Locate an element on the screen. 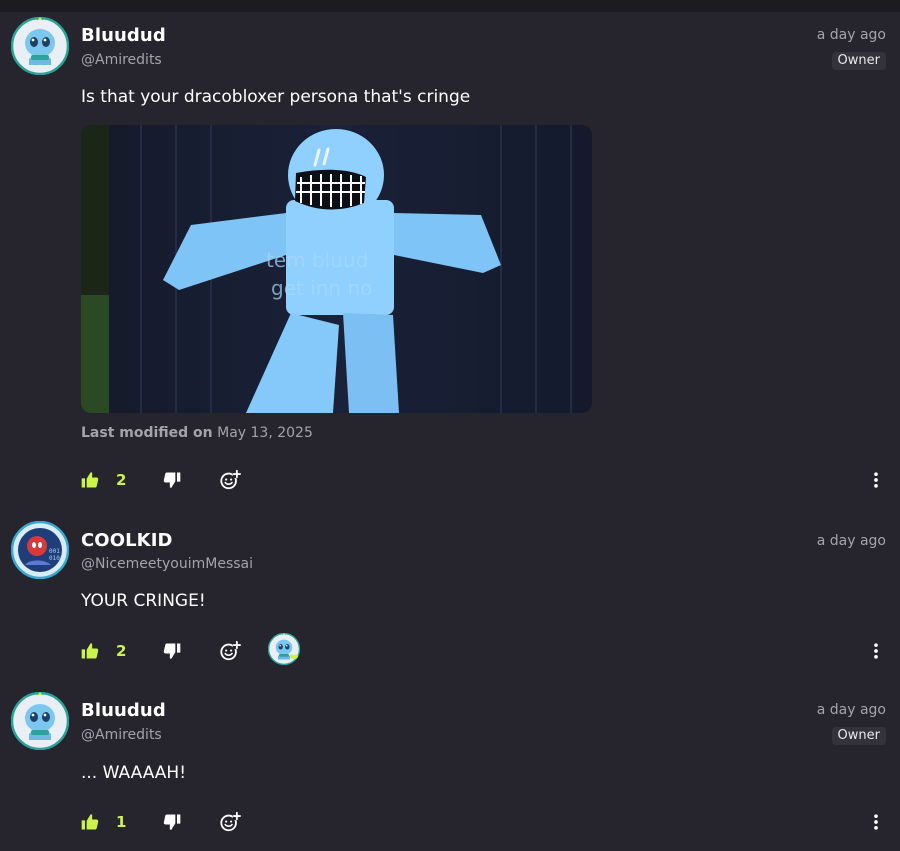 This screenshot has width=900, height=851. liker-avatar is located at coordinates (284, 649).